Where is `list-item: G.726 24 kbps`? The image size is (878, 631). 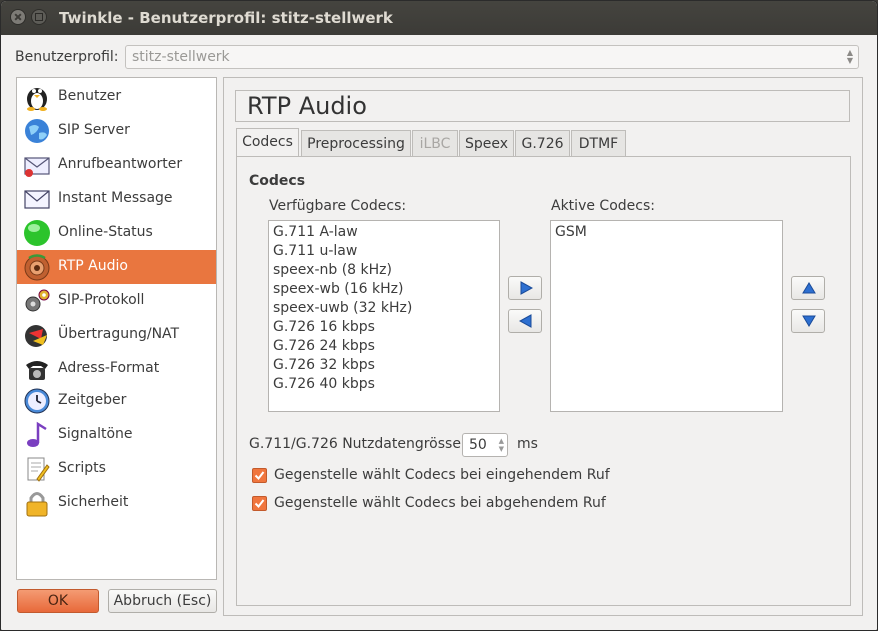 list-item: G.726 24 kbps is located at coordinates (384, 346).